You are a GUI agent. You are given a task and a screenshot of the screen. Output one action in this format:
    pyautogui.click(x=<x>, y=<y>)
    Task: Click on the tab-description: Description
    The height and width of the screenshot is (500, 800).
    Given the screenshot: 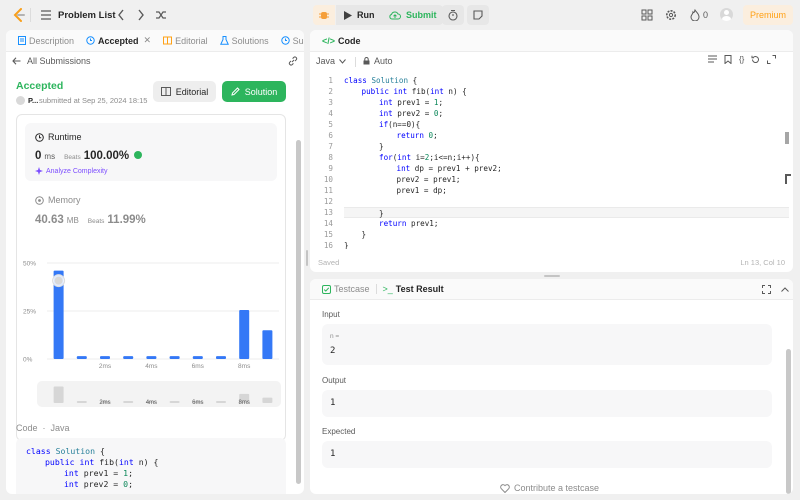 What is the action you would take?
    pyautogui.click(x=46, y=41)
    